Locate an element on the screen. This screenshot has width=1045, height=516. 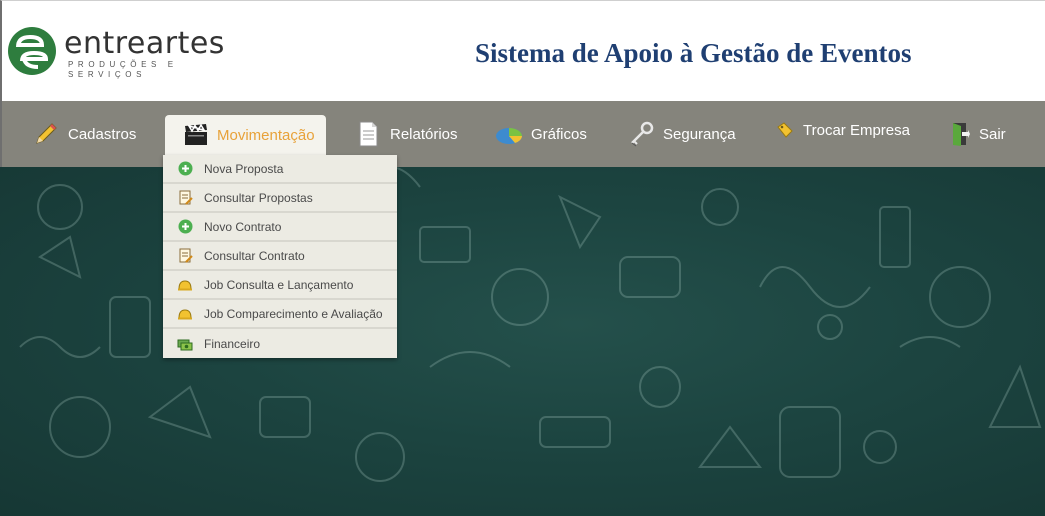
menu-item-consultar-propostas: Consultar Propostas is located at coordinates (280, 198).